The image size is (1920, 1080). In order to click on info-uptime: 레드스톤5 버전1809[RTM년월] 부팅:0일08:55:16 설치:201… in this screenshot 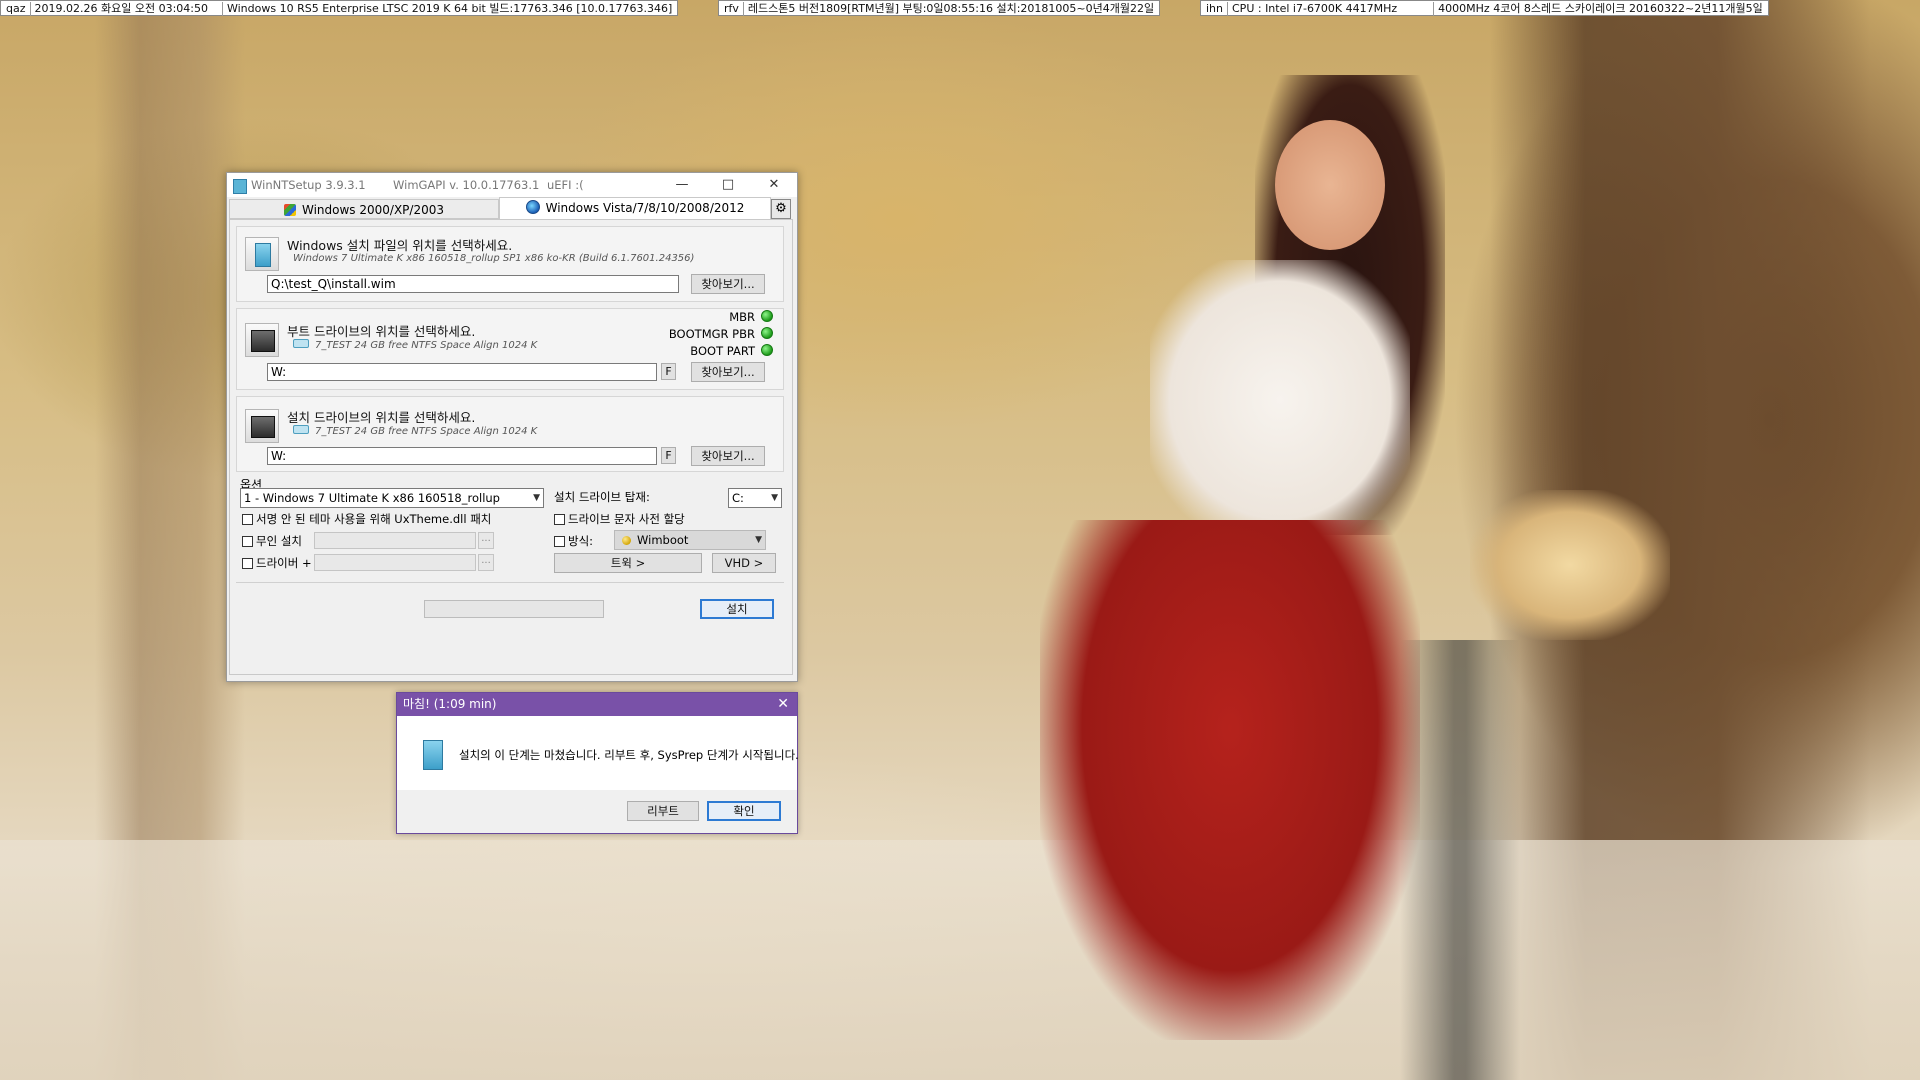, I will do `click(951, 8)`.